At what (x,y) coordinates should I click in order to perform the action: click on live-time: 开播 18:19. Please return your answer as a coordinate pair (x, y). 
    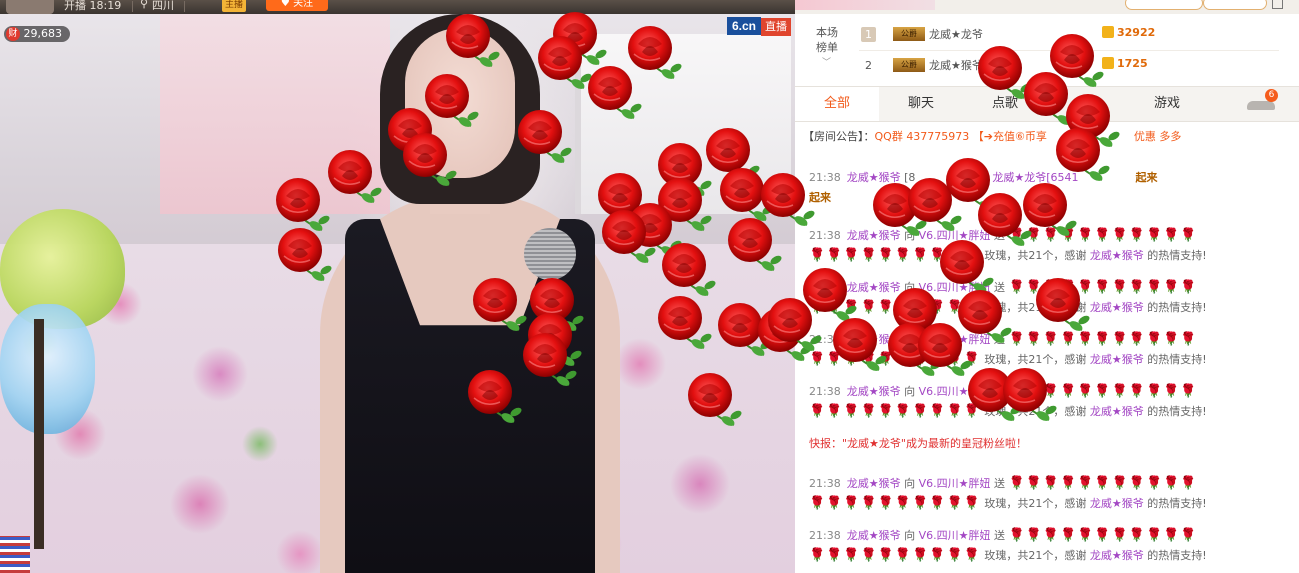
    Looking at the image, I should click on (93, 6).